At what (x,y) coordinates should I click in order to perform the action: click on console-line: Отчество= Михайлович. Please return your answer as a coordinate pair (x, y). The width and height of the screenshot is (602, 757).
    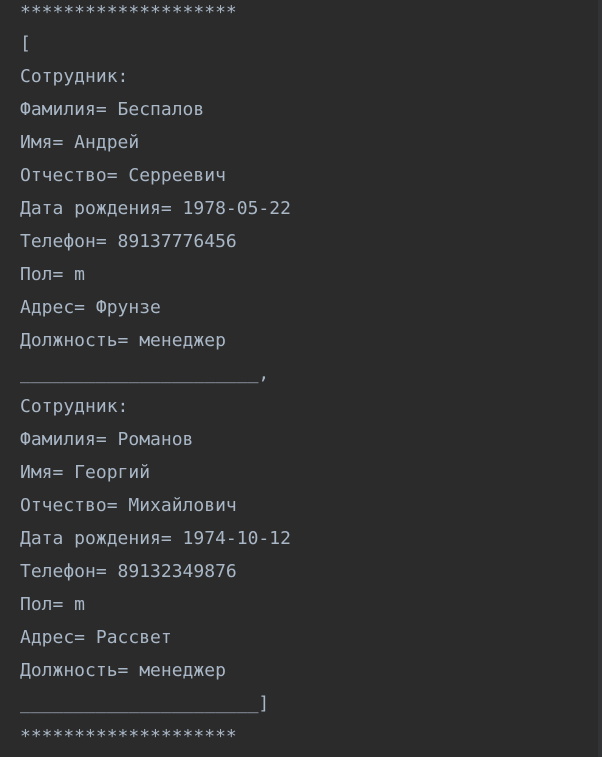
    Looking at the image, I should click on (128, 505).